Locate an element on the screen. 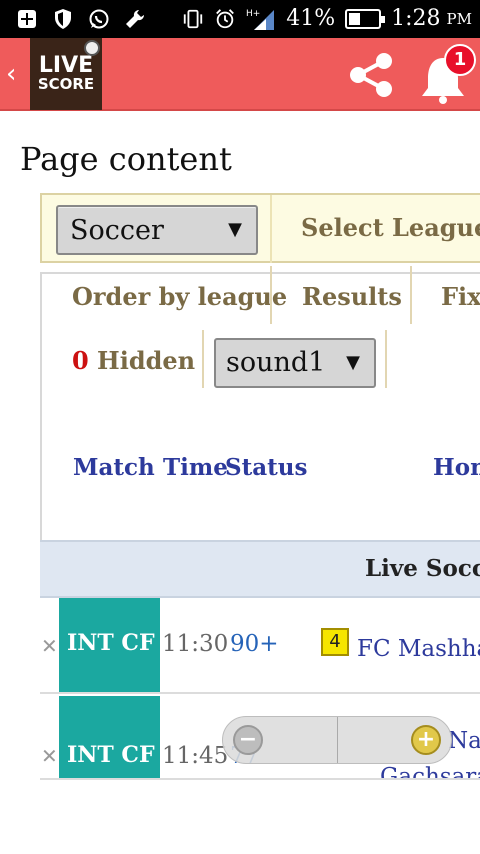 The image size is (480, 854). hidden-matches-link: 0 Hidden is located at coordinates (133, 360).